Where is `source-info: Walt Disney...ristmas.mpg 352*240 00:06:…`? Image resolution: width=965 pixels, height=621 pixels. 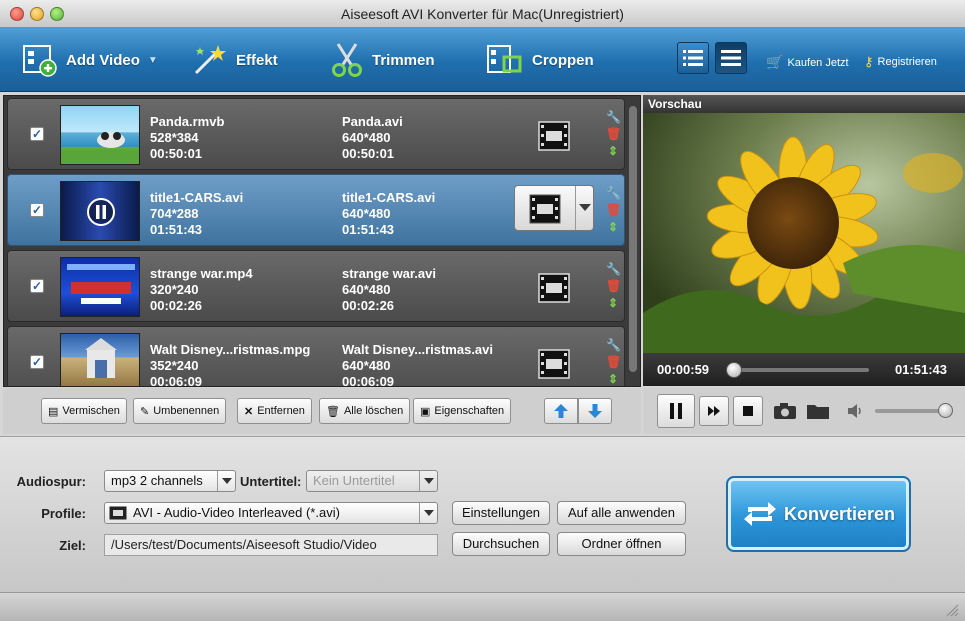 source-info: Walt Disney...ristmas.mpg 352*240 00:06:… is located at coordinates (230, 364).